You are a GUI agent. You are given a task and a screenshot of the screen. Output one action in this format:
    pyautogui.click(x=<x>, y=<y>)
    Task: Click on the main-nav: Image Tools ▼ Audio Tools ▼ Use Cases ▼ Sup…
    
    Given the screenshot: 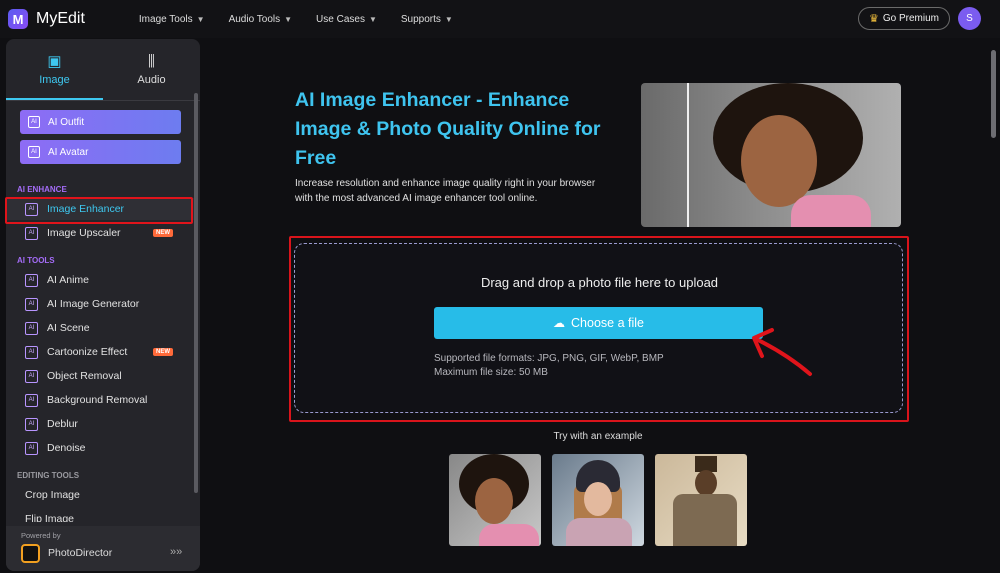 What is the action you would take?
    pyautogui.click(x=308, y=19)
    